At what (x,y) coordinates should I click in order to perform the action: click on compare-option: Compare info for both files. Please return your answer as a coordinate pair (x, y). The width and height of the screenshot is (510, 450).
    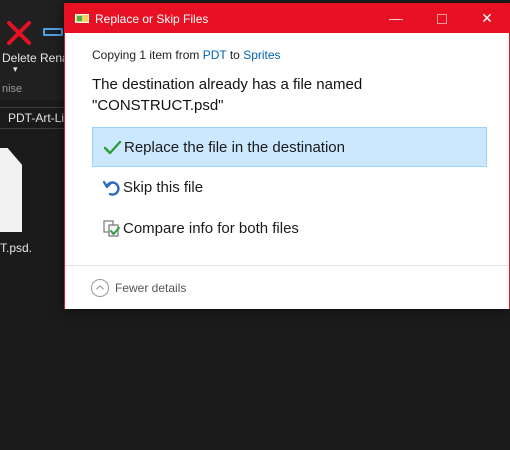
    Looking at the image, I should click on (289, 229).